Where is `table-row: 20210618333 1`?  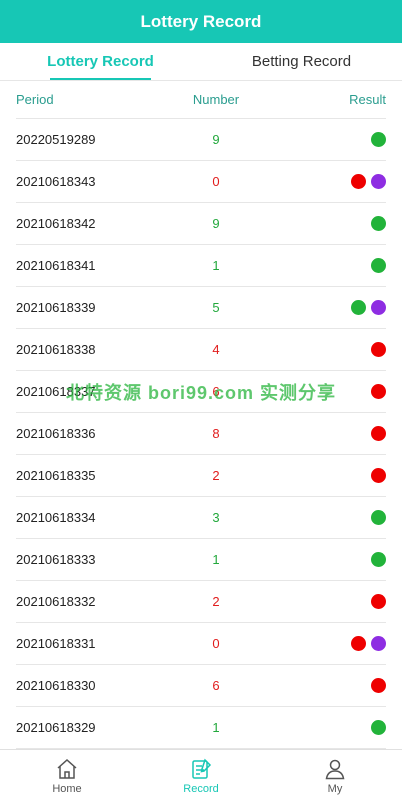
table-row: 20210618333 1 is located at coordinates (201, 560).